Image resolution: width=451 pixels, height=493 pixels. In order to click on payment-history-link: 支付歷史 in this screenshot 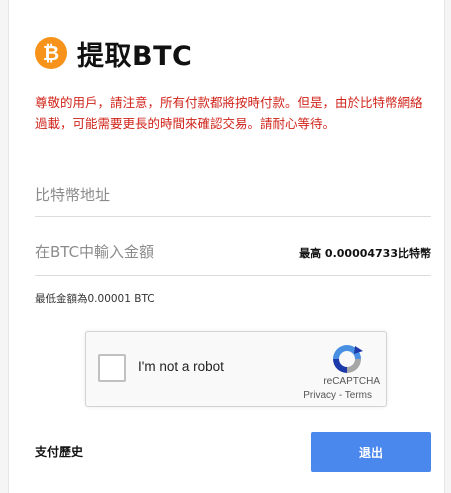, I will do `click(59, 451)`.